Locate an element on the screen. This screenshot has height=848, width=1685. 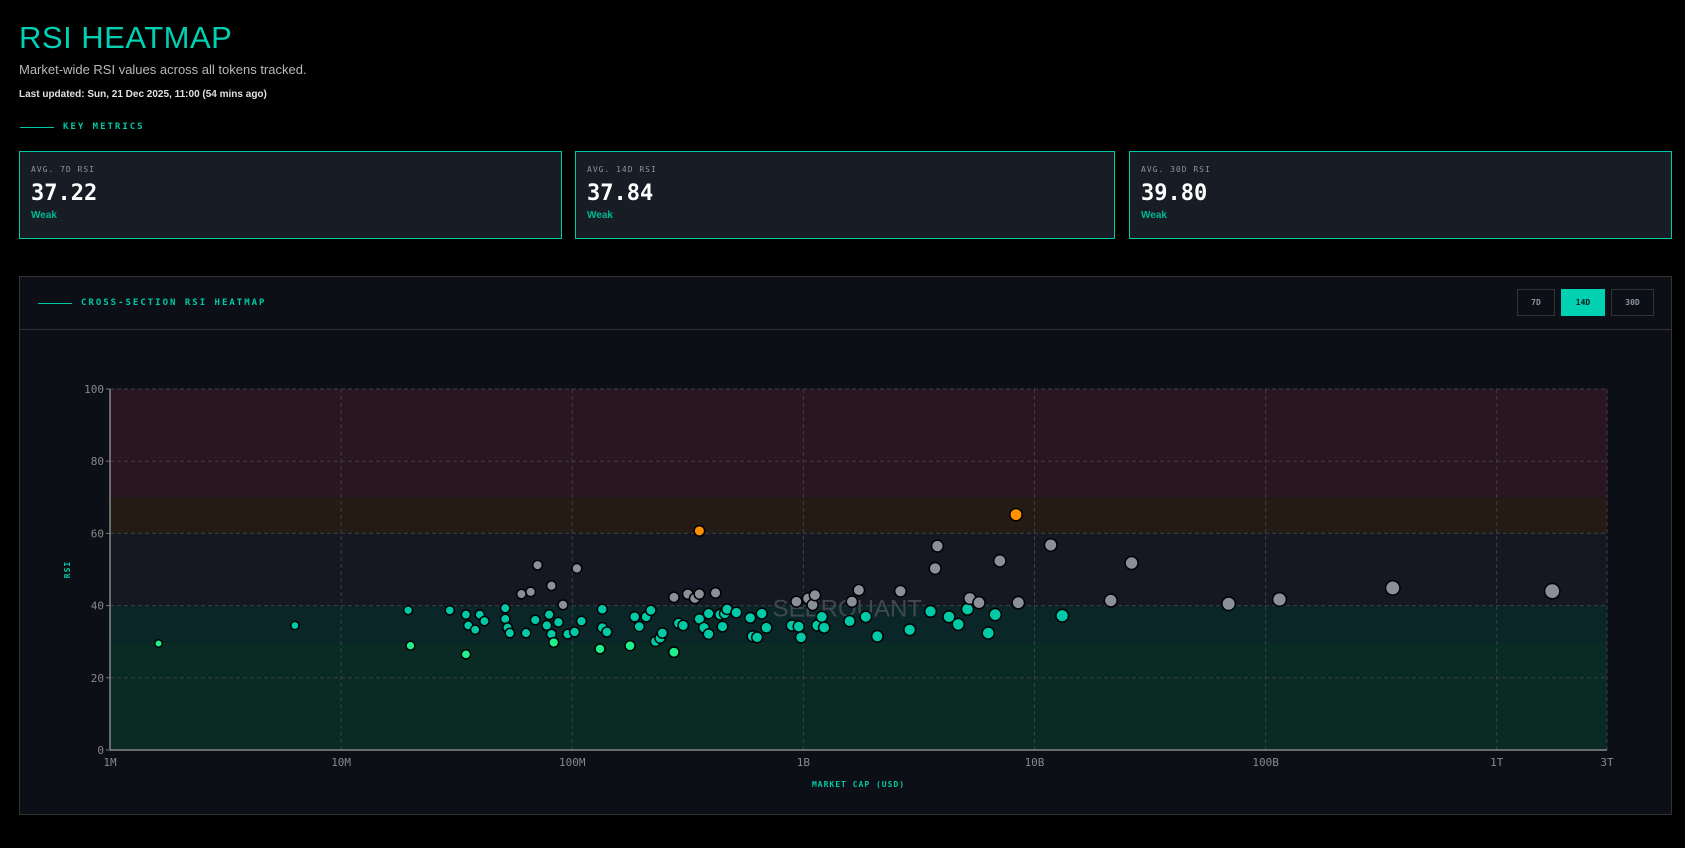
x-tick-label: 10M is located at coordinates (341, 762).